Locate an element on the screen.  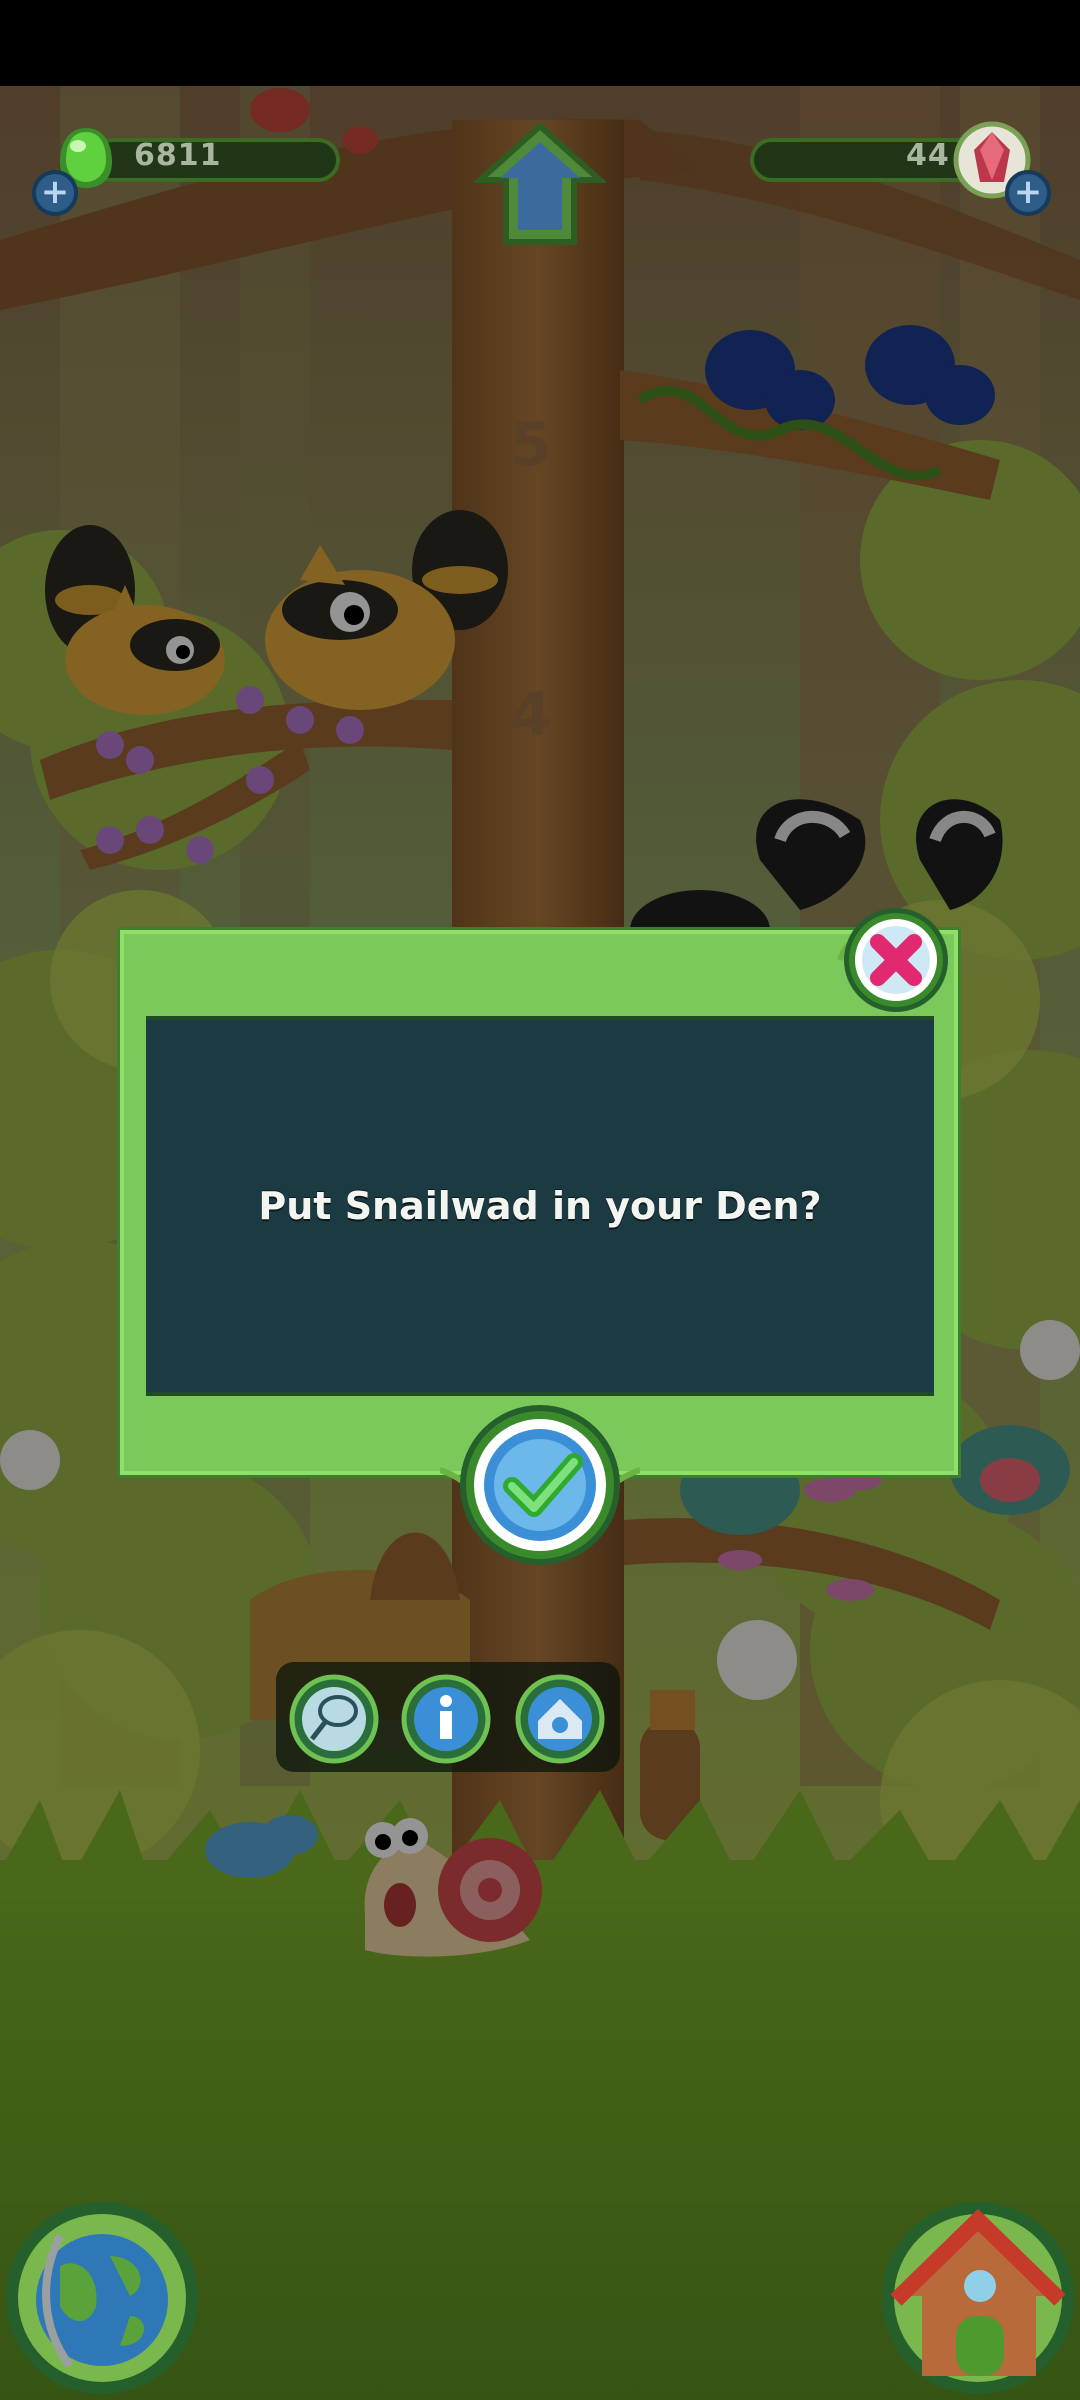
gem-count: 44 is located at coordinates (928, 155).